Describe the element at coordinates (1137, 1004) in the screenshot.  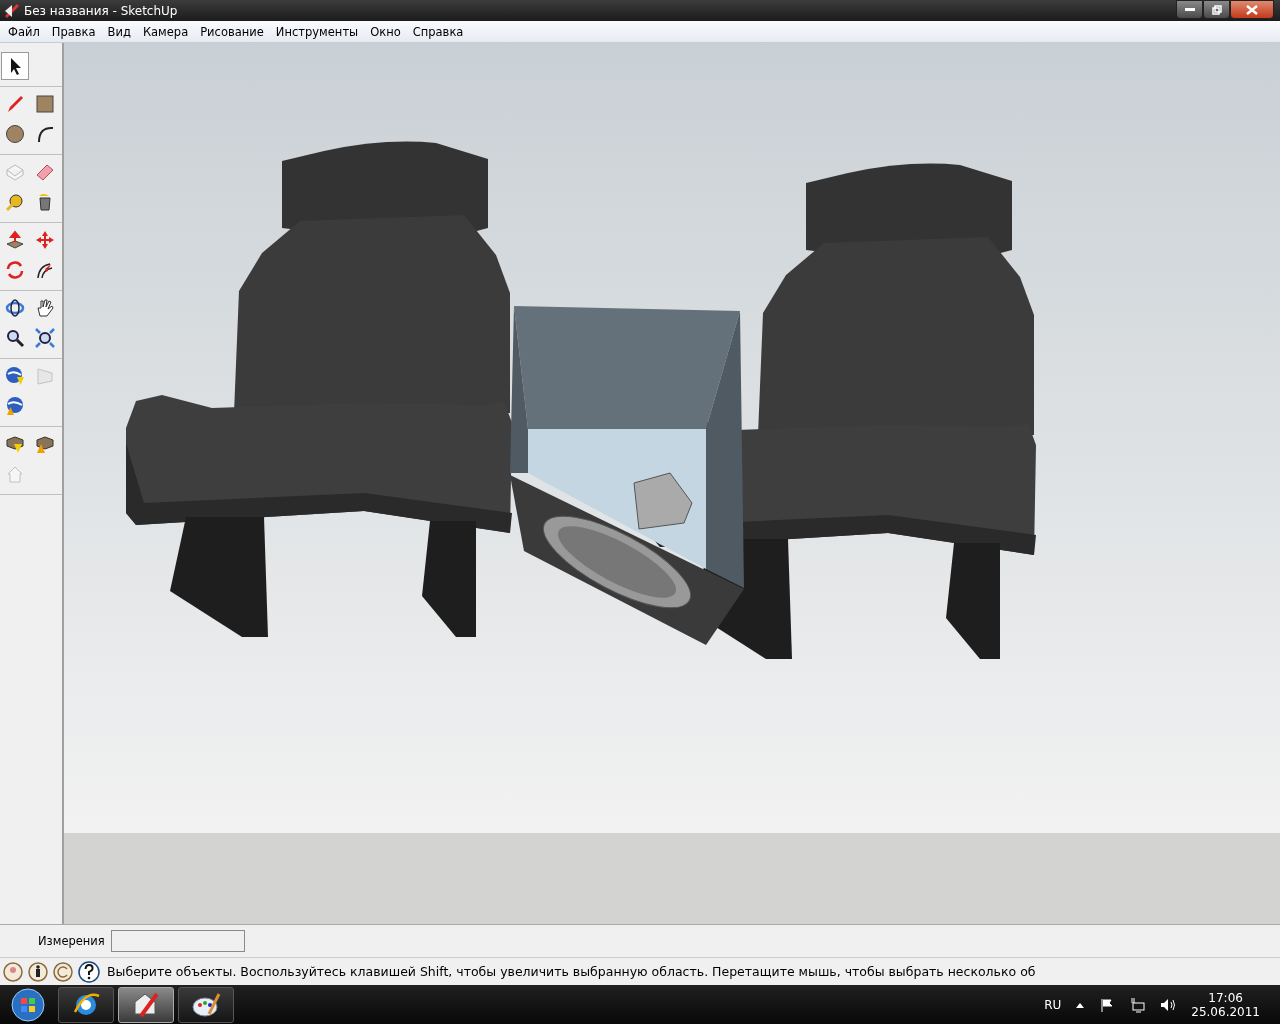
I see `network-icon` at that location.